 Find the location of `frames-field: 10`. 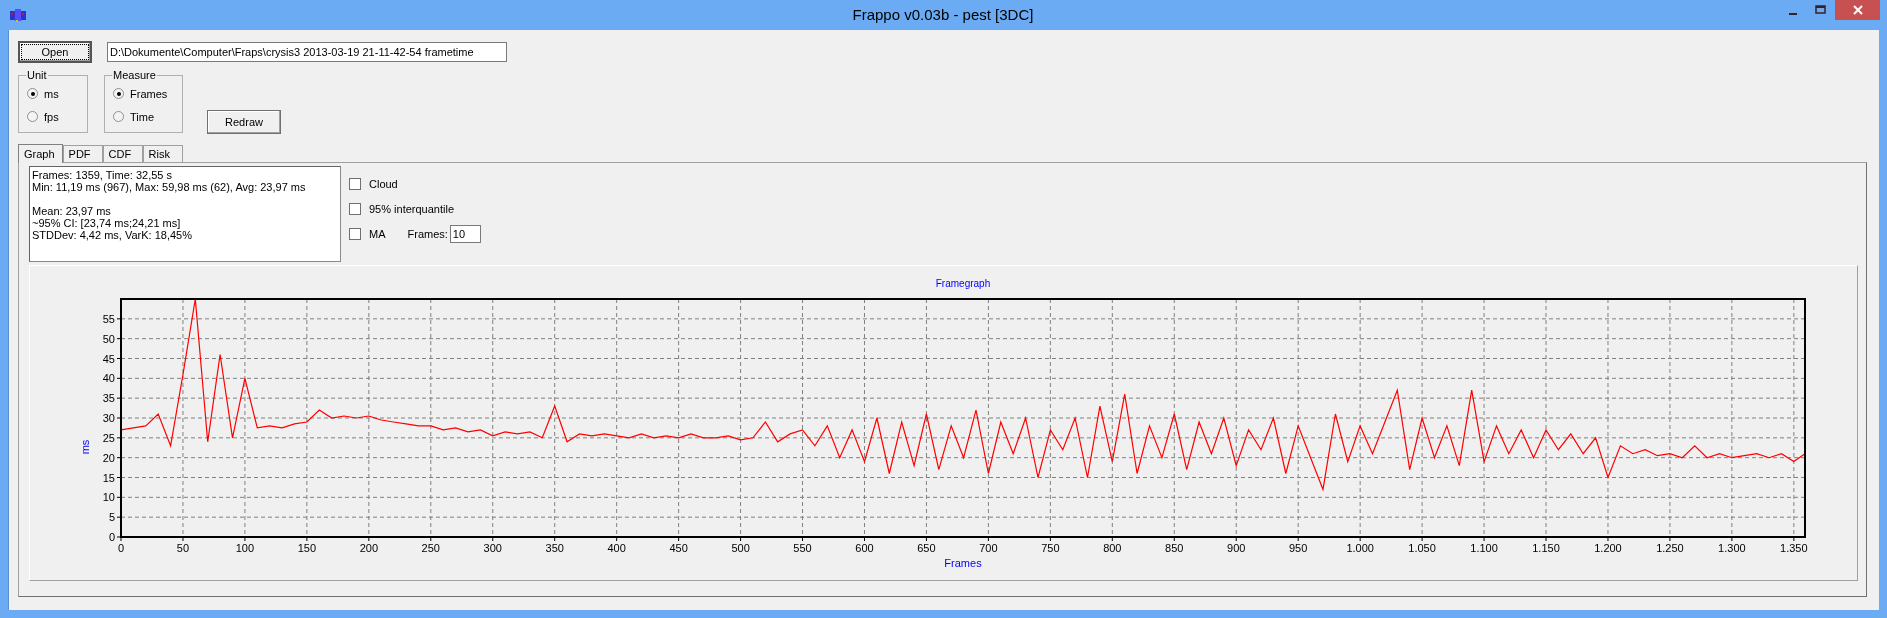

frames-field: 10 is located at coordinates (465, 234).